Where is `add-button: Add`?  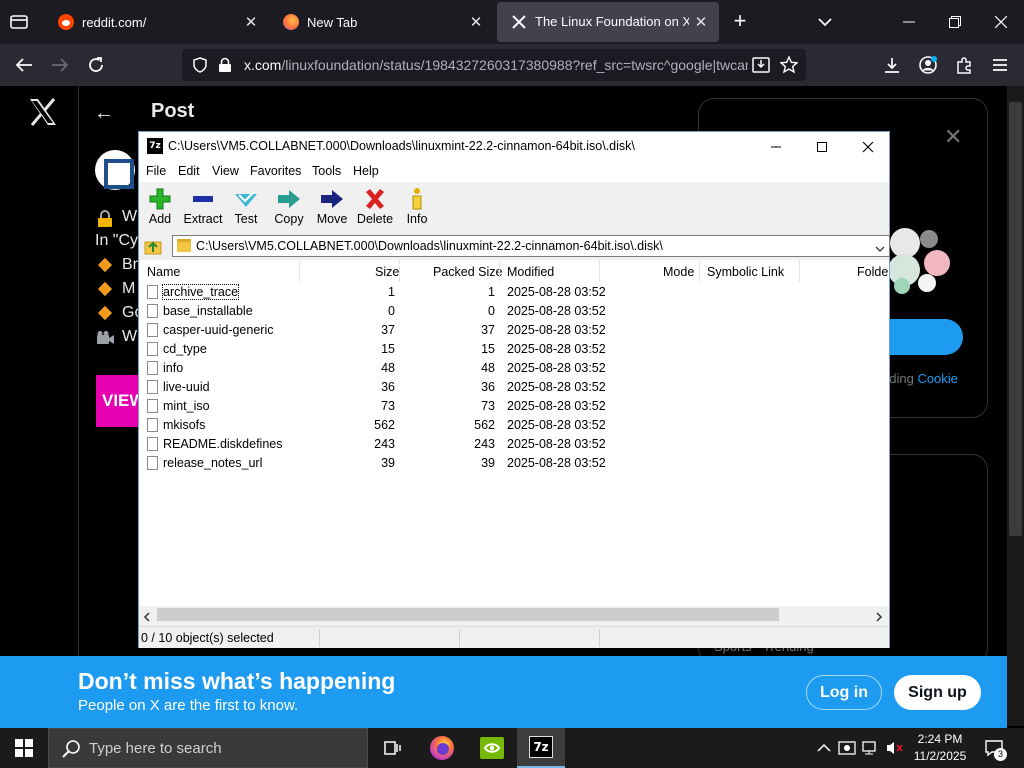 add-button: Add is located at coordinates (160, 208).